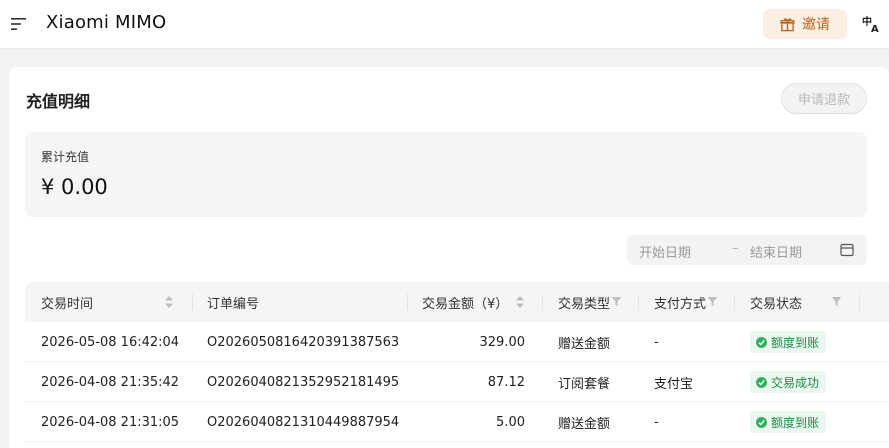  Describe the element at coordinates (584, 304) in the screenshot. I see `column-header-type: 交易类型` at that location.